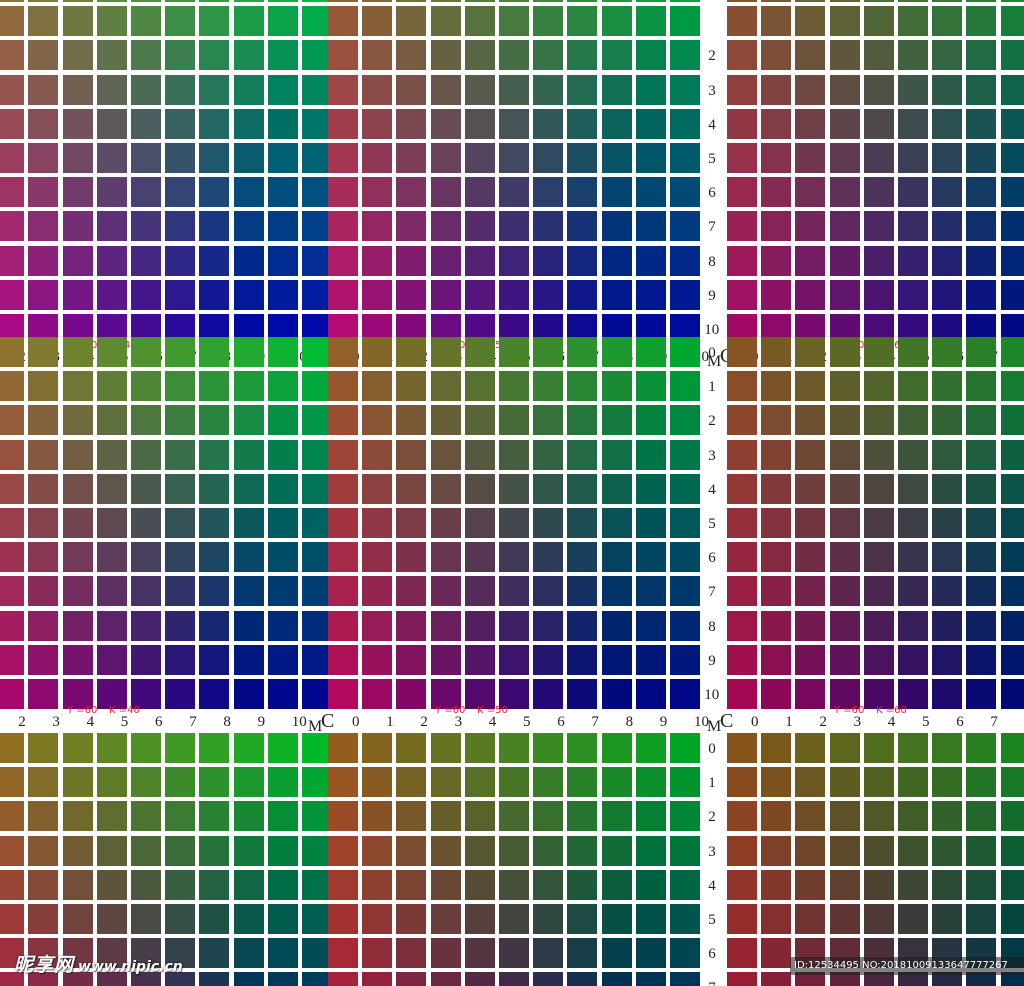 Image resolution: width=1024 pixels, height=986 pixels. Describe the element at coordinates (712, 885) in the screenshot. I see `m-tick-label: 4` at that location.